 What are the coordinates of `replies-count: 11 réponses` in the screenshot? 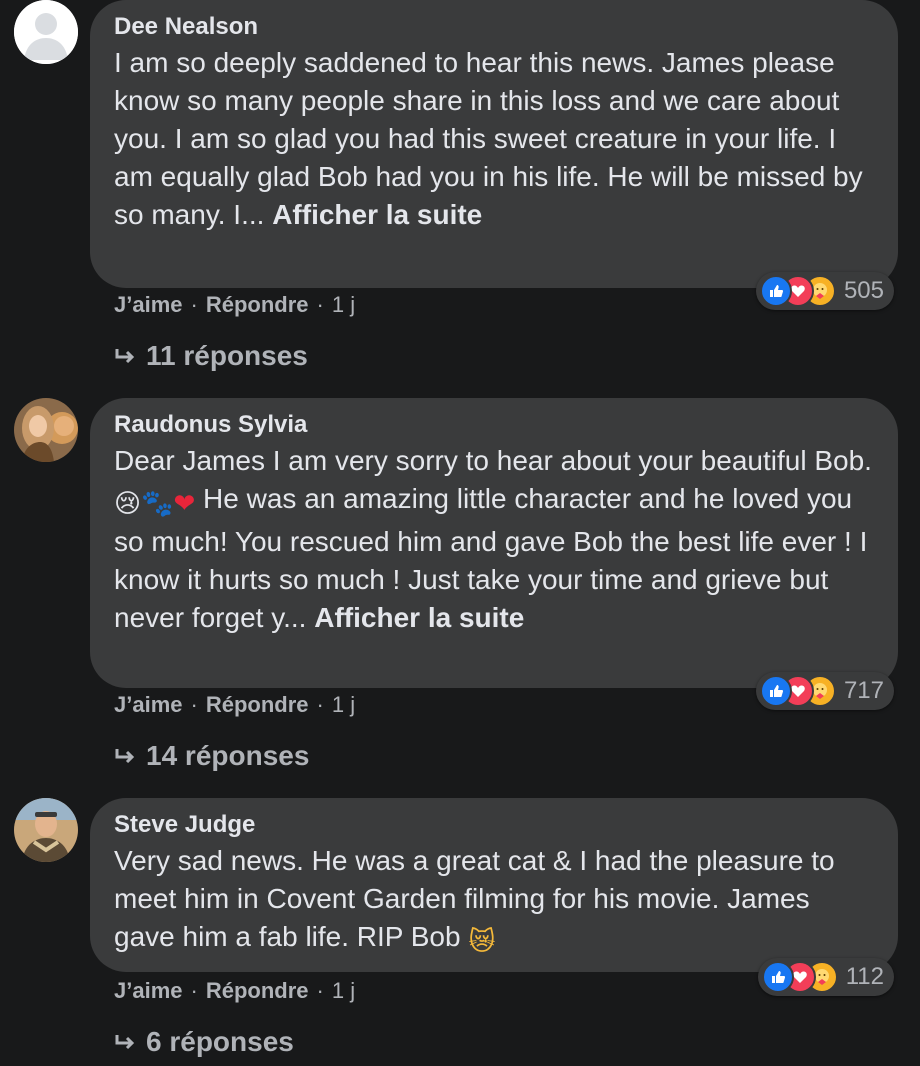 It's located at (227, 355).